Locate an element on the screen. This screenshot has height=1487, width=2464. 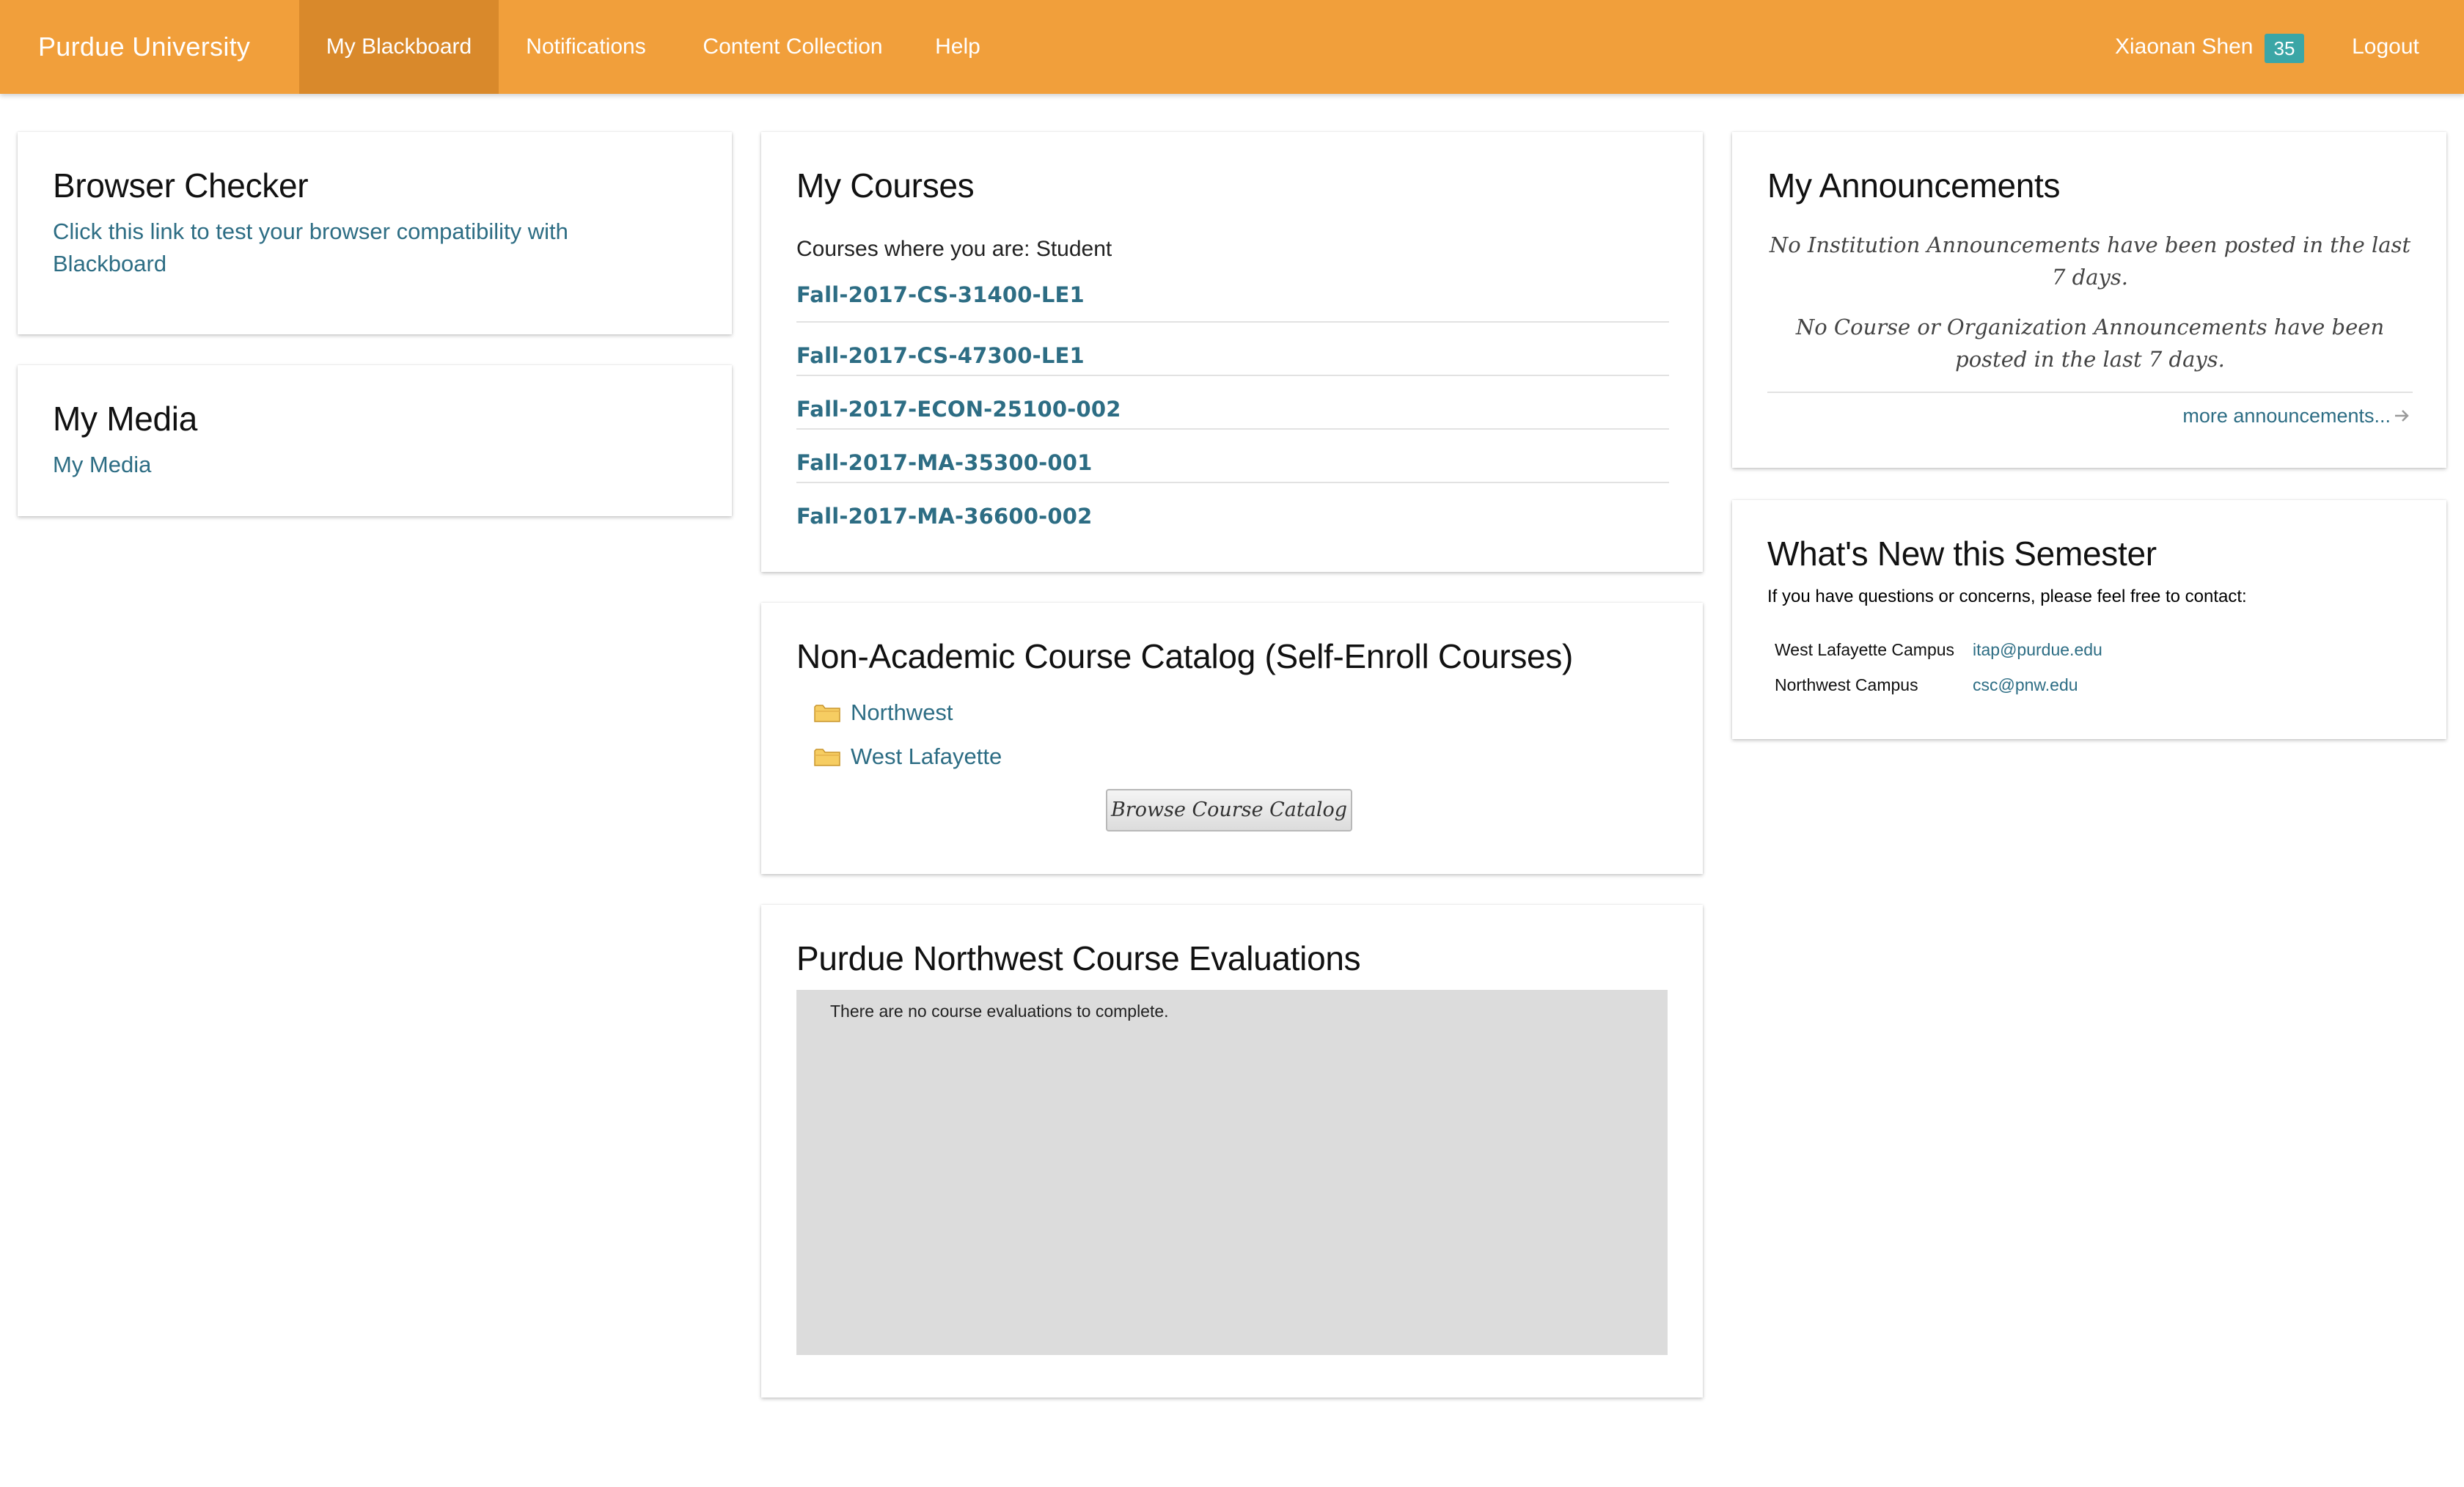
list-item: Fall-2017-ECON-25100-002 is located at coordinates (1232, 401).